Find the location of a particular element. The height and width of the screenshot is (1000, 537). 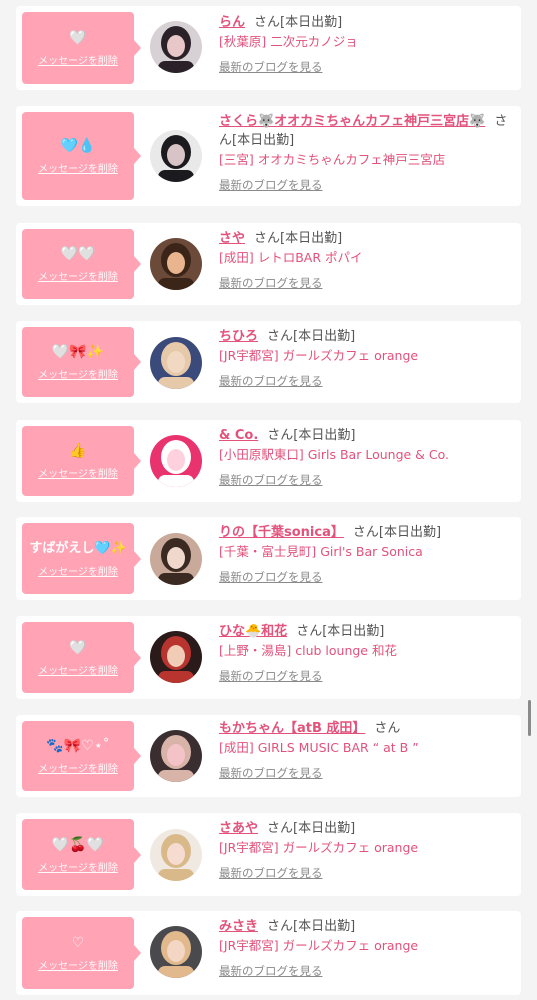

cast-name-link: りの【千葉sonica】 is located at coordinates (281, 532).